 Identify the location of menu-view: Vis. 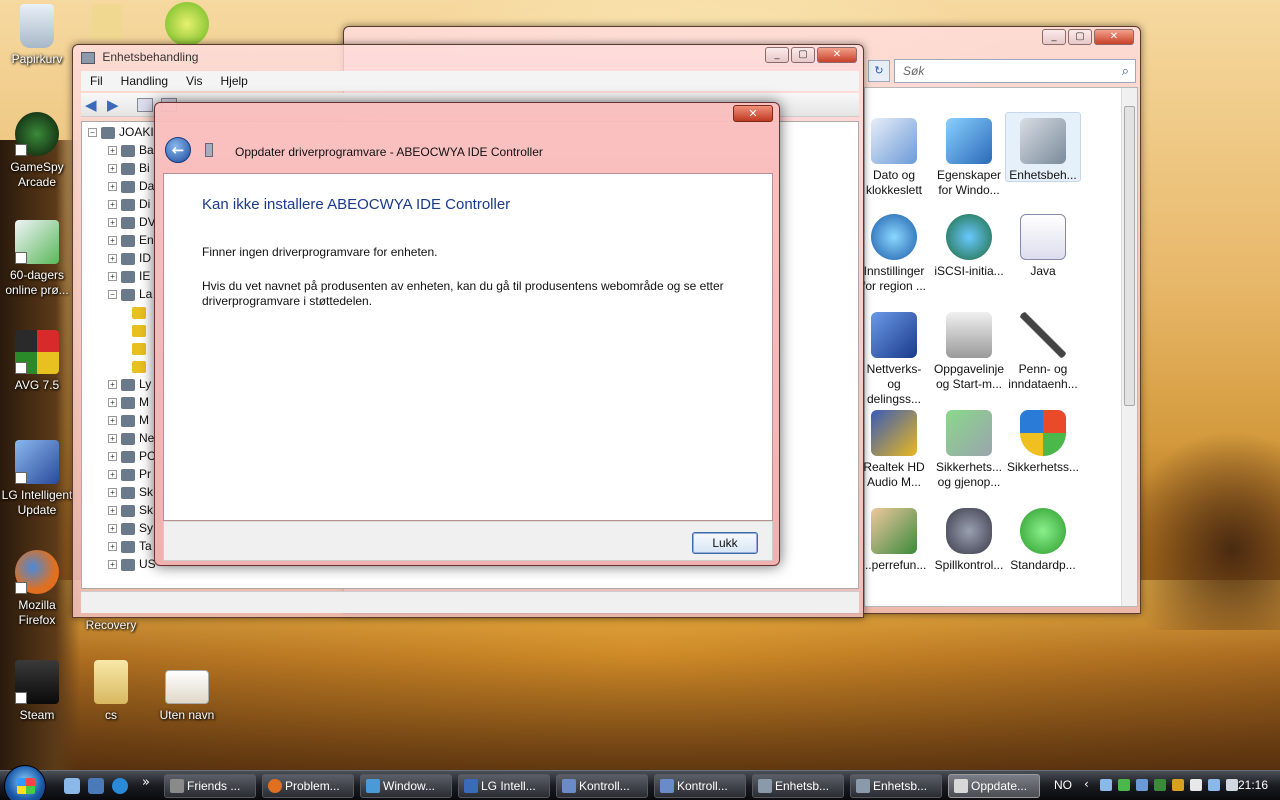
(194, 82).